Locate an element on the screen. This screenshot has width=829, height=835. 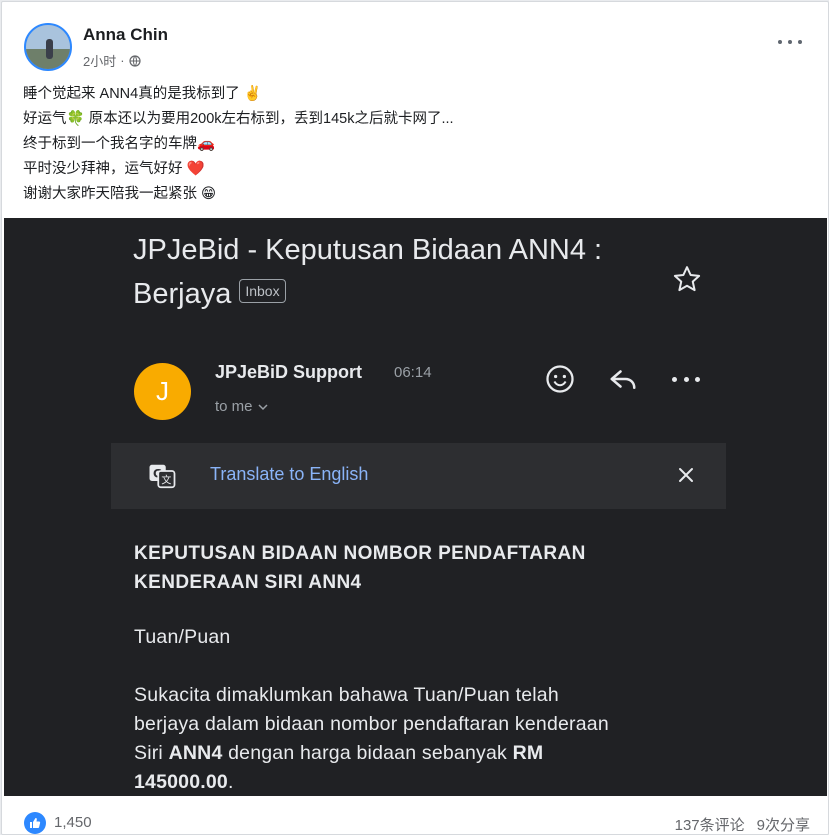
post-meta: 2小时 · is located at coordinates (112, 60).